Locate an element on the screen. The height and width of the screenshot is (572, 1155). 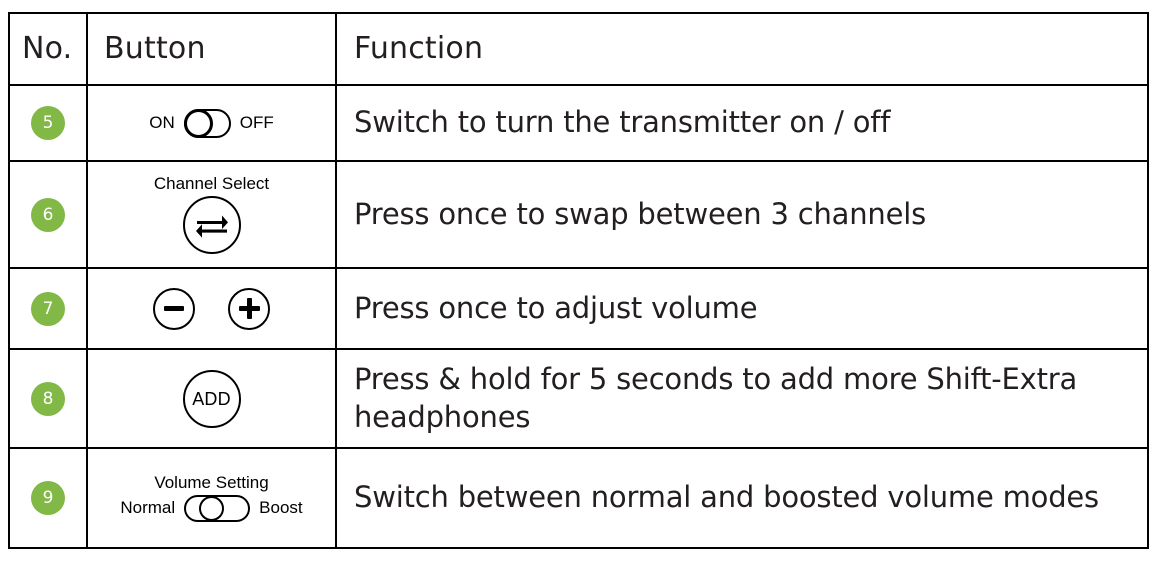
plus-icon is located at coordinates (249, 308).